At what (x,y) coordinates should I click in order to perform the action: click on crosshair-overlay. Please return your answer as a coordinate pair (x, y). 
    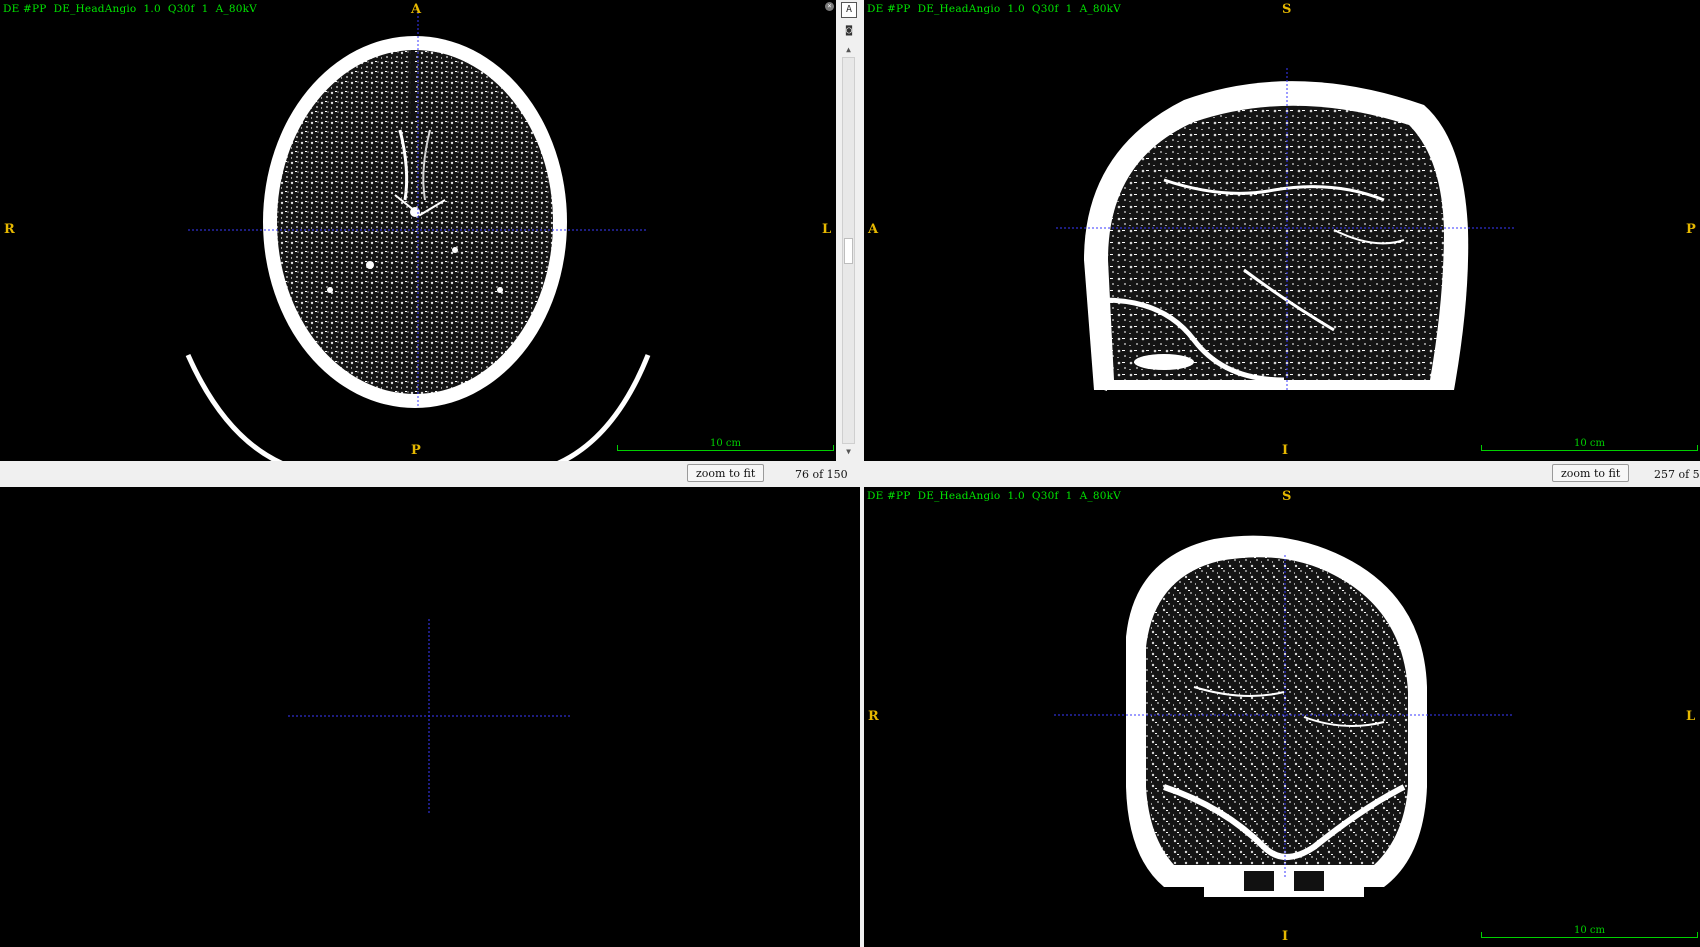
    Looking at the image, I should click on (429, 717).